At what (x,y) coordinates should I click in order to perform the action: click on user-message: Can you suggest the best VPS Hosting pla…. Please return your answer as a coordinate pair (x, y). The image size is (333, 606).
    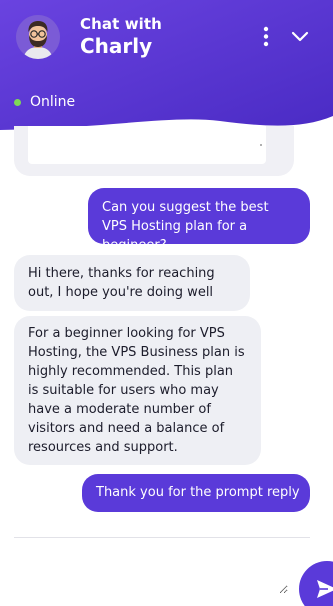
    Looking at the image, I should click on (199, 220).